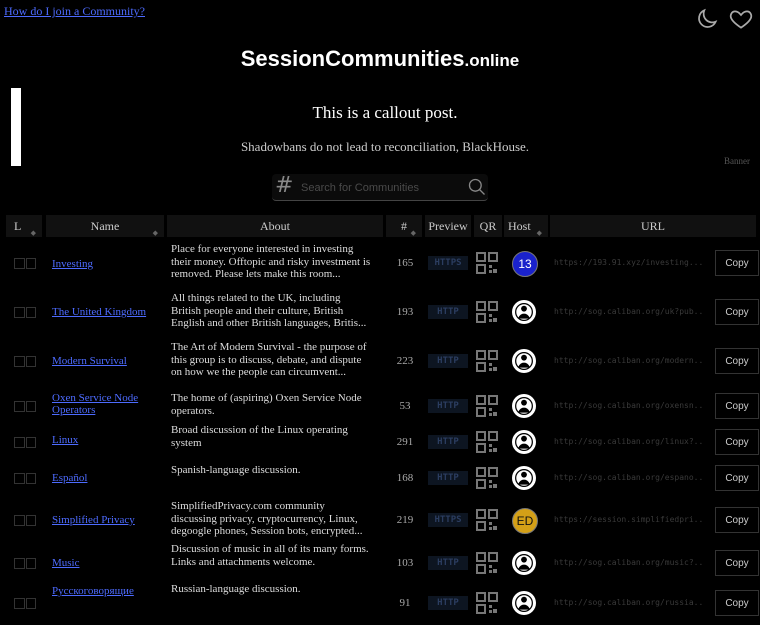 Image resolution: width=760 pixels, height=625 pixels. Describe the element at coordinates (405, 442) in the screenshot. I see `user-count: 291` at that location.